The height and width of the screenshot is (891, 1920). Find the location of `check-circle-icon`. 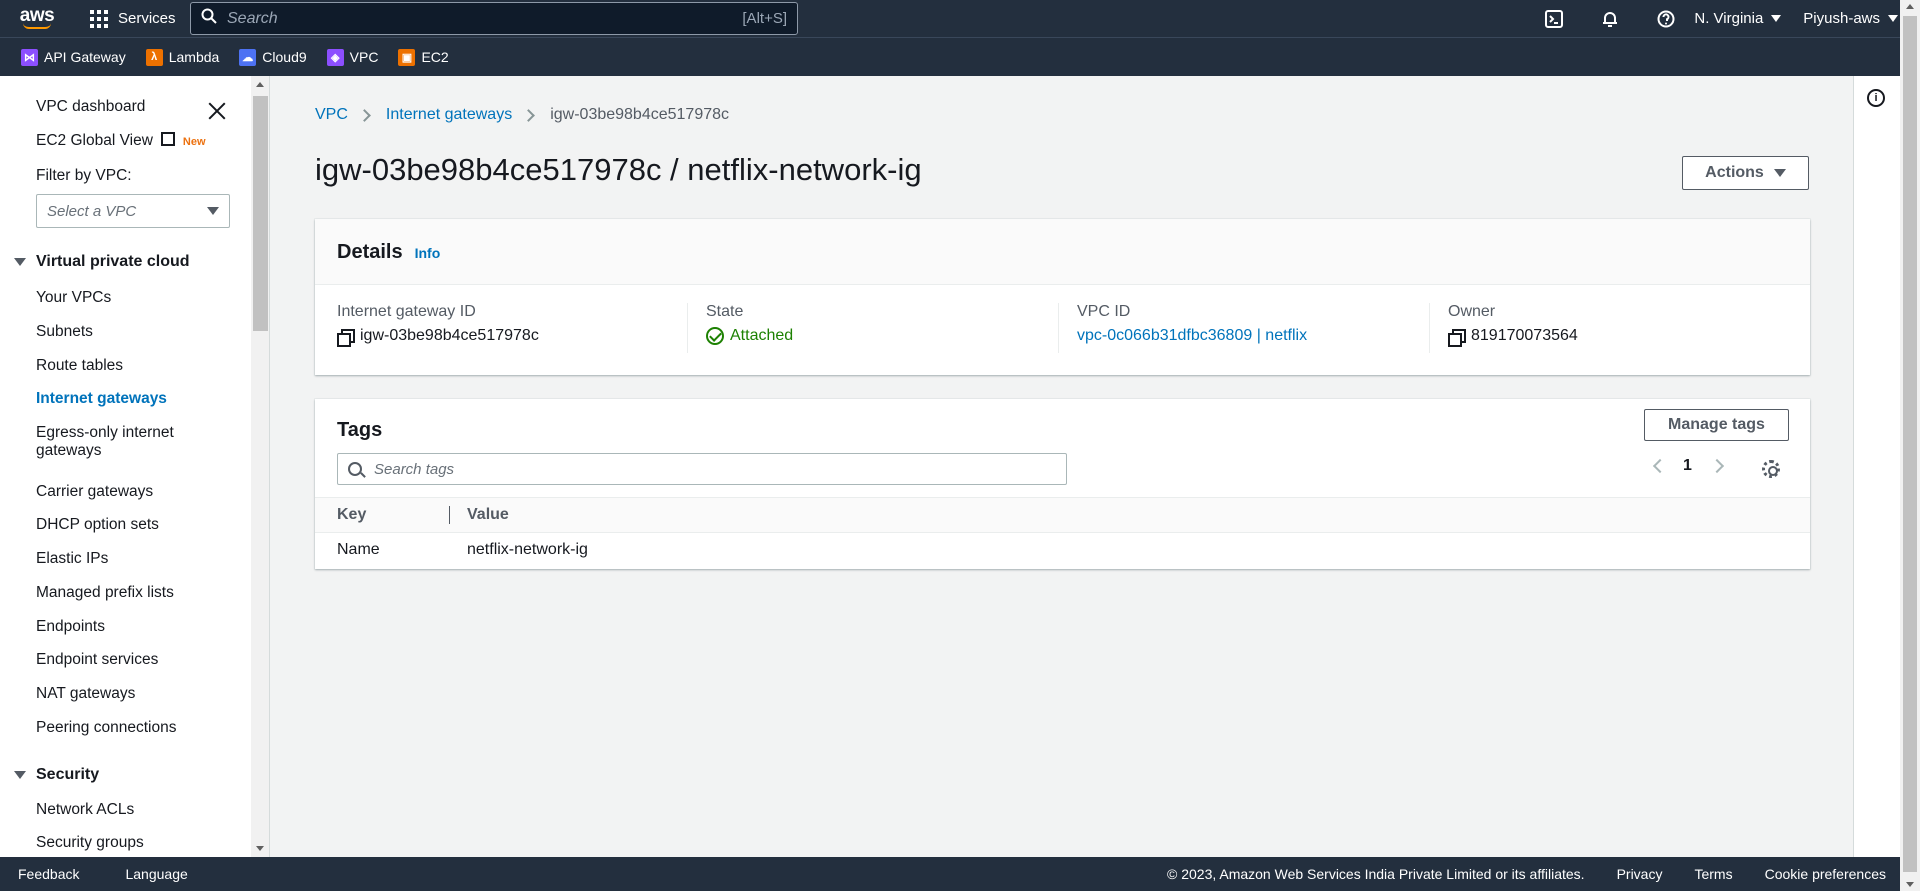

check-circle-icon is located at coordinates (715, 336).